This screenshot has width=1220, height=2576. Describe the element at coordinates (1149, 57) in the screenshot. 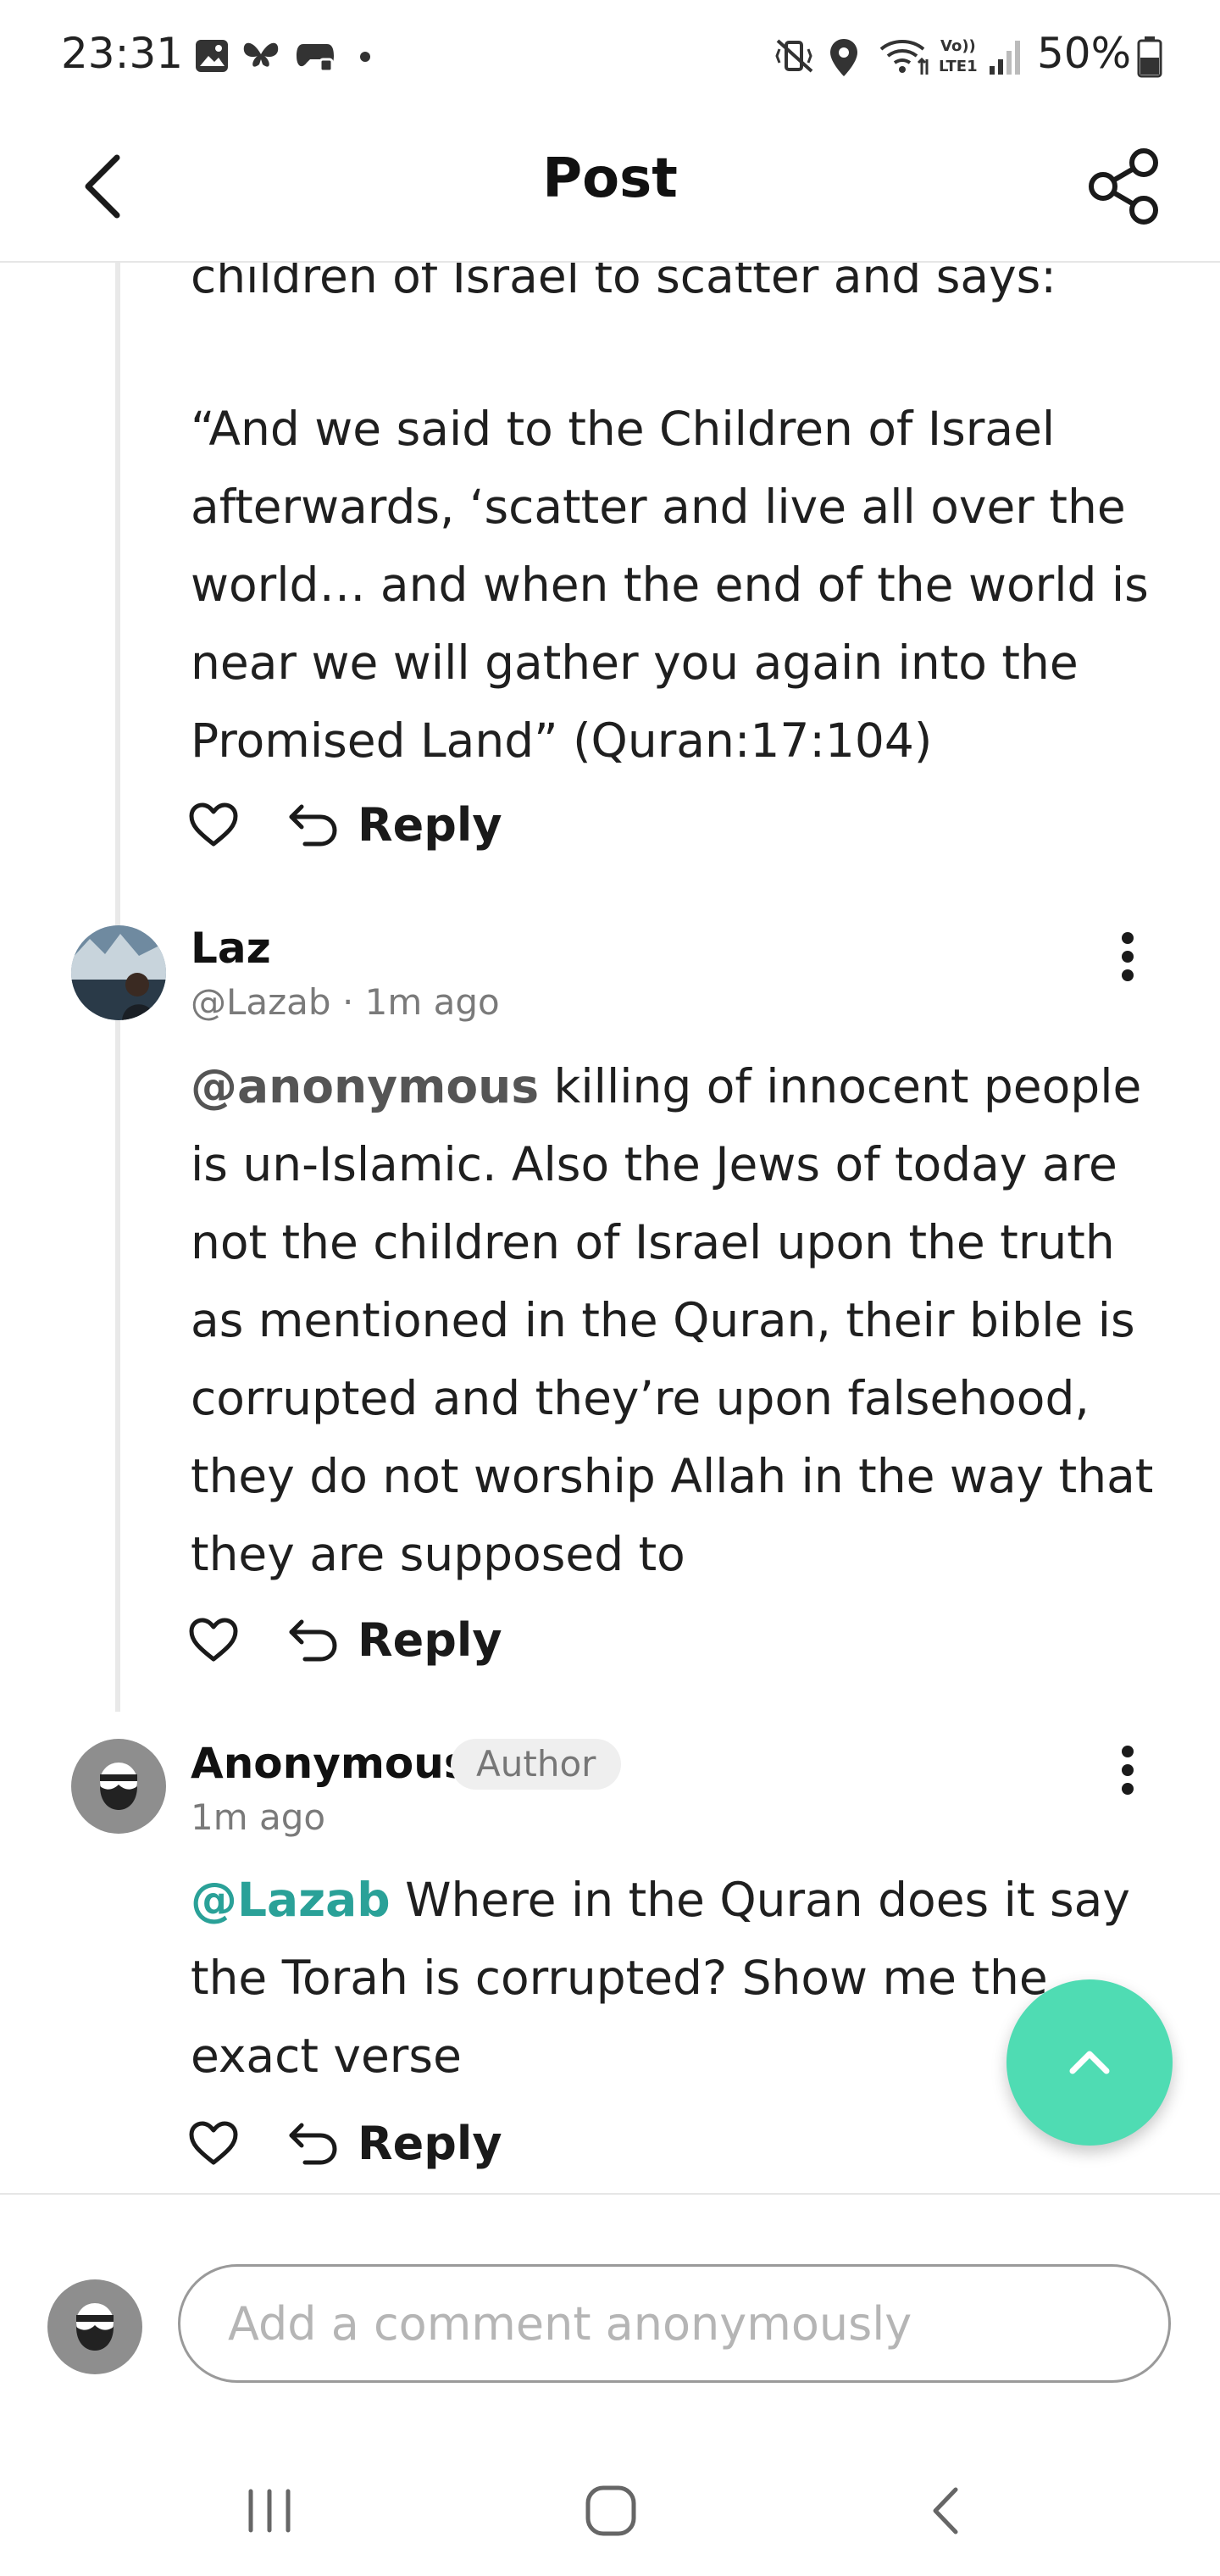

I see `battery-icon` at that location.